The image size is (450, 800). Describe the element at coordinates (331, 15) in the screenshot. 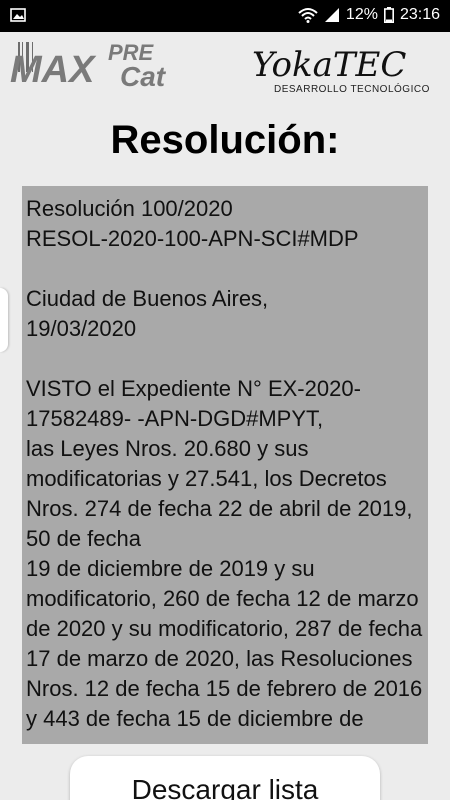

I see `signal-icon` at that location.